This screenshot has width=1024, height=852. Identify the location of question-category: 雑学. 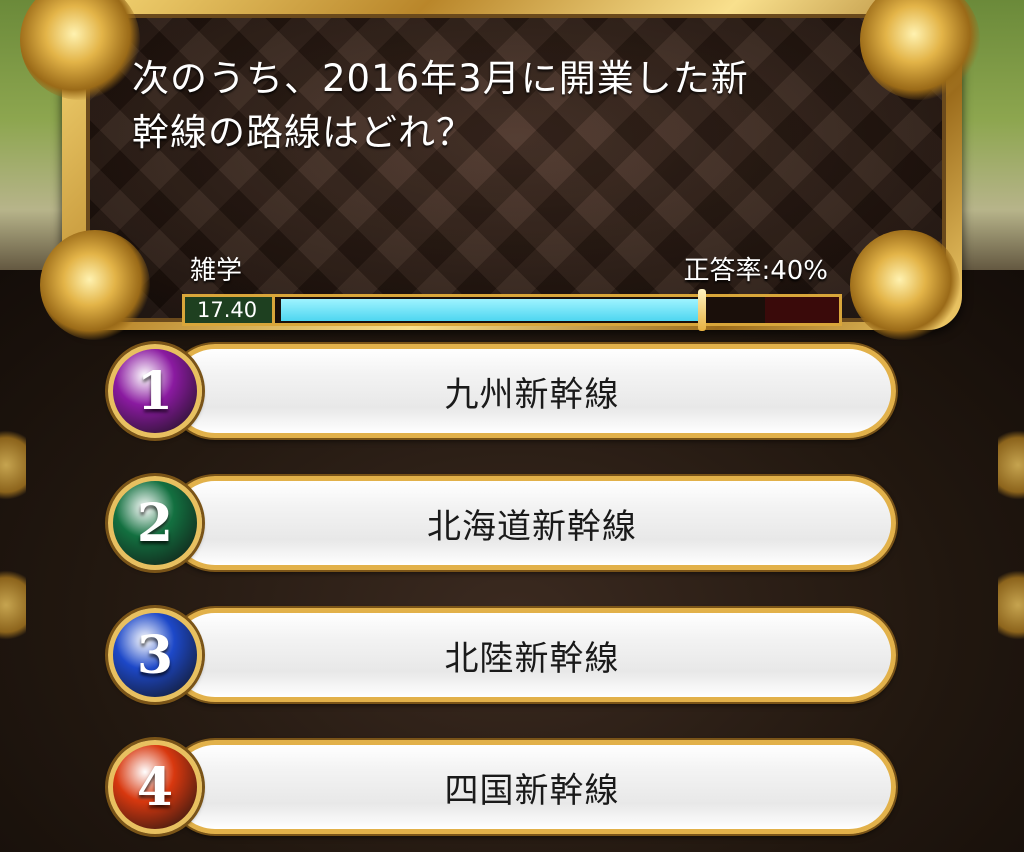
(216, 271).